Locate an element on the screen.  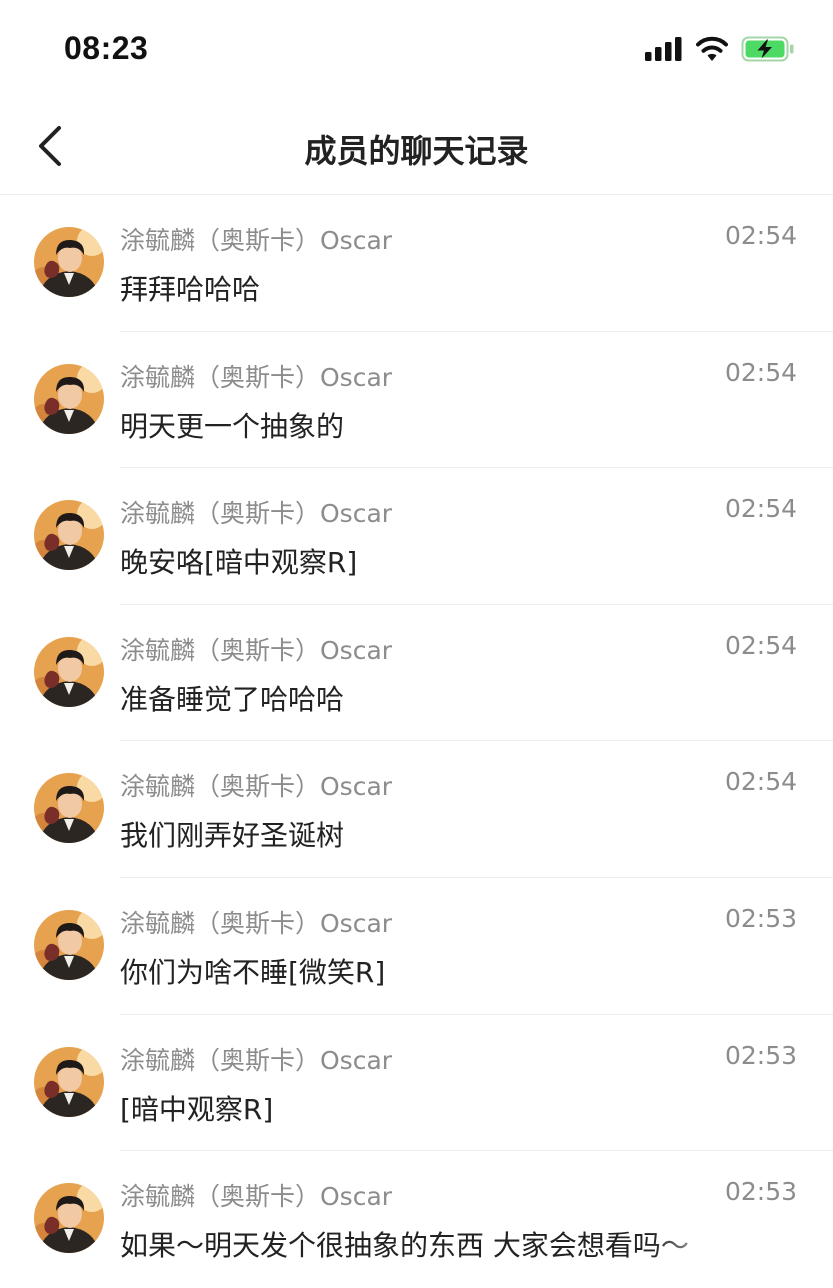
signal-icon is located at coordinates (663, 49).